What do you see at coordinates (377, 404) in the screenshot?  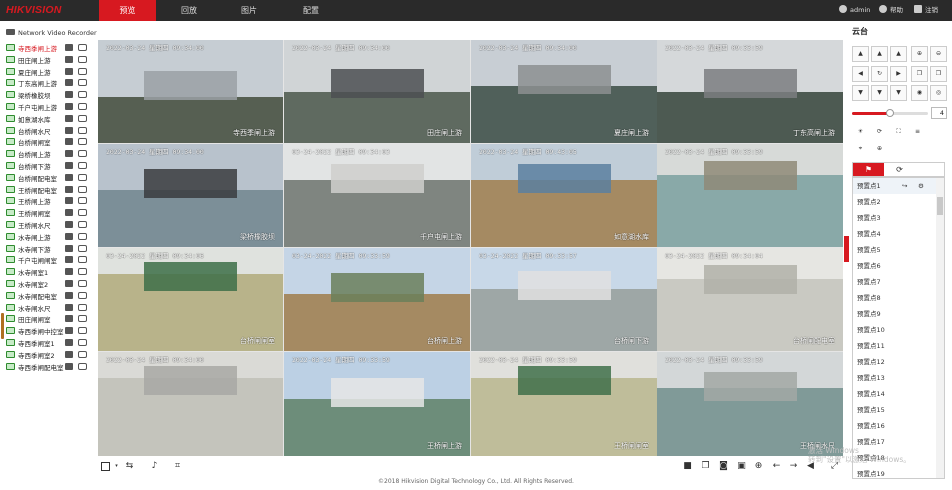 I see `video-tile: 2022-03-24 星期四 09:33:59 王桥闸上游` at bounding box center [377, 404].